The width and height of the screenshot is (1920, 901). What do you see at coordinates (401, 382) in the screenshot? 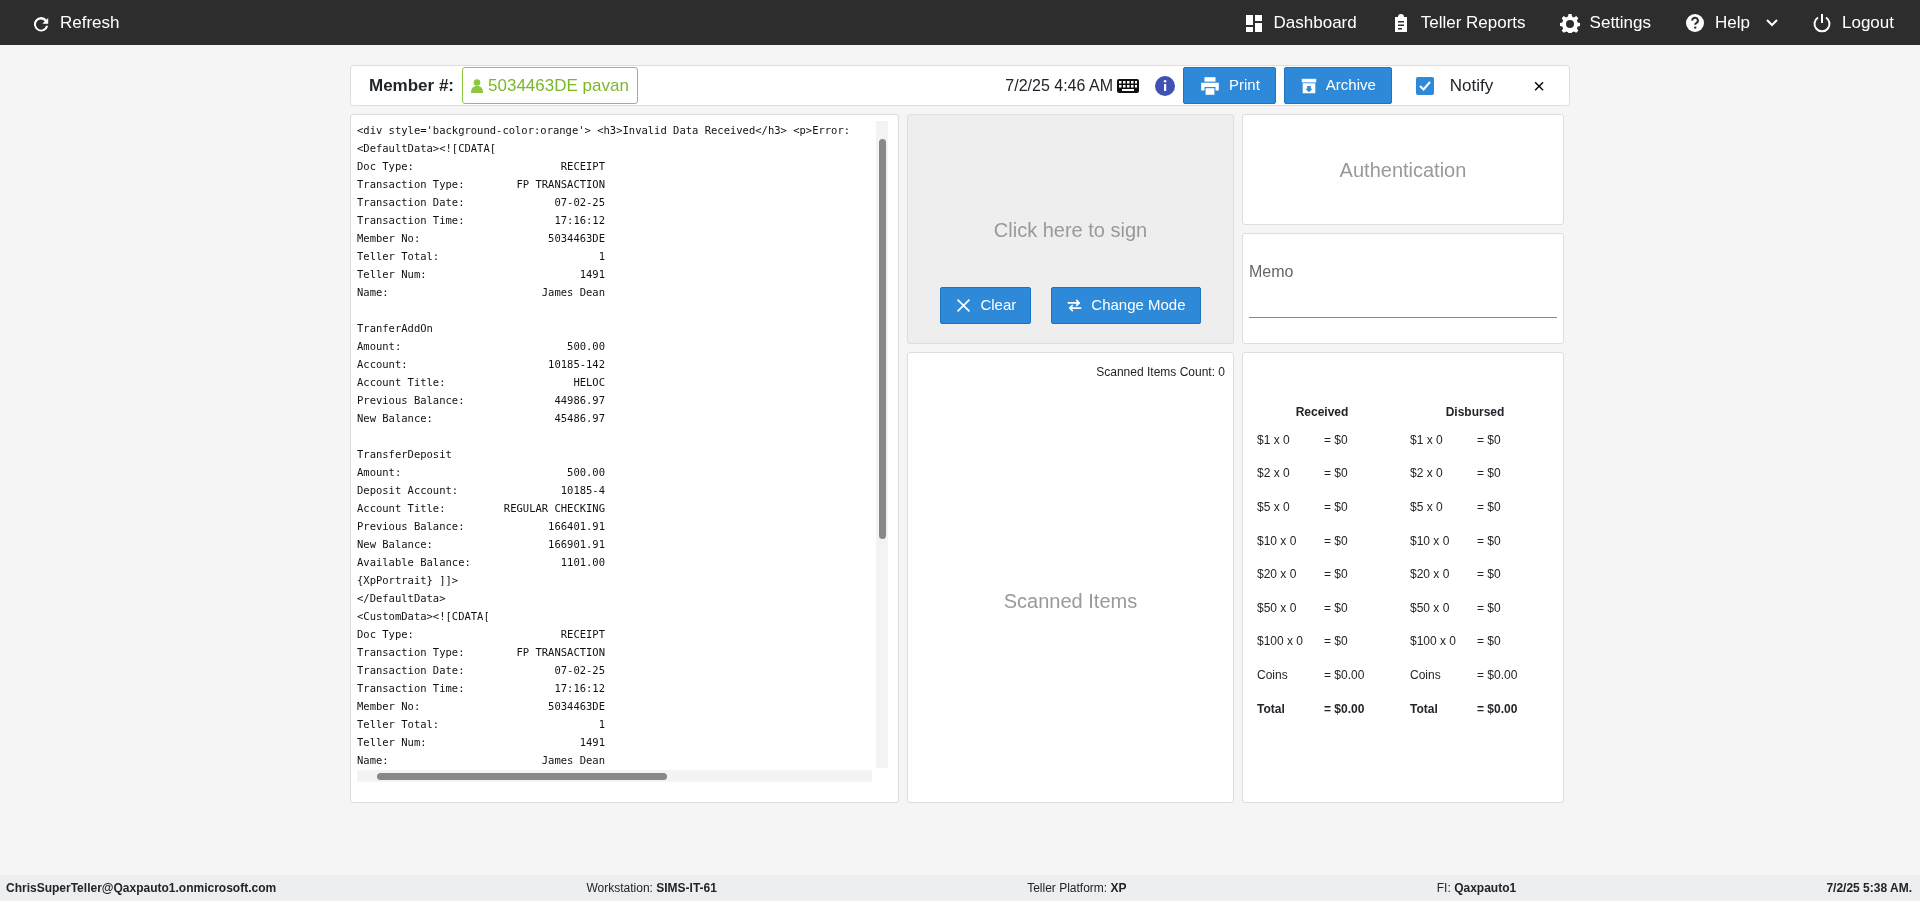
I see `receipt-label: Account Title:` at bounding box center [401, 382].